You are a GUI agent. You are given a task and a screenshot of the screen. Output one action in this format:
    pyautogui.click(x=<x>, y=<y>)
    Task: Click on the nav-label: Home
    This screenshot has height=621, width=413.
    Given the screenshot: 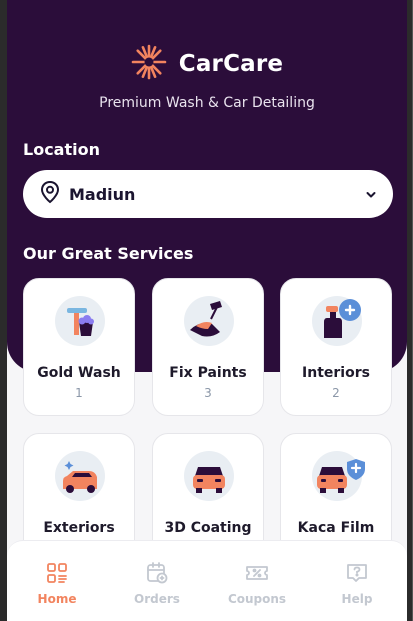 What is the action you would take?
    pyautogui.click(x=57, y=599)
    